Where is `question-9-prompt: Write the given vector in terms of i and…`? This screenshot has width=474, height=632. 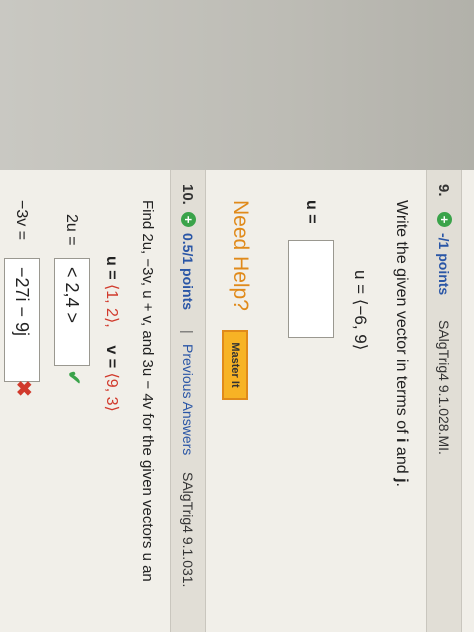 question-9-prompt: Write the given vector in terms of i and… is located at coordinates (401, 343).